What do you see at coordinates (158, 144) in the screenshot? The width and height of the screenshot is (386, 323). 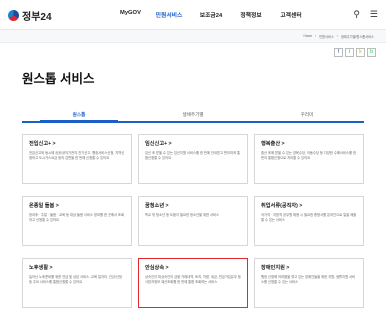 I see `card-title: 임신신고+ >` at bounding box center [158, 144].